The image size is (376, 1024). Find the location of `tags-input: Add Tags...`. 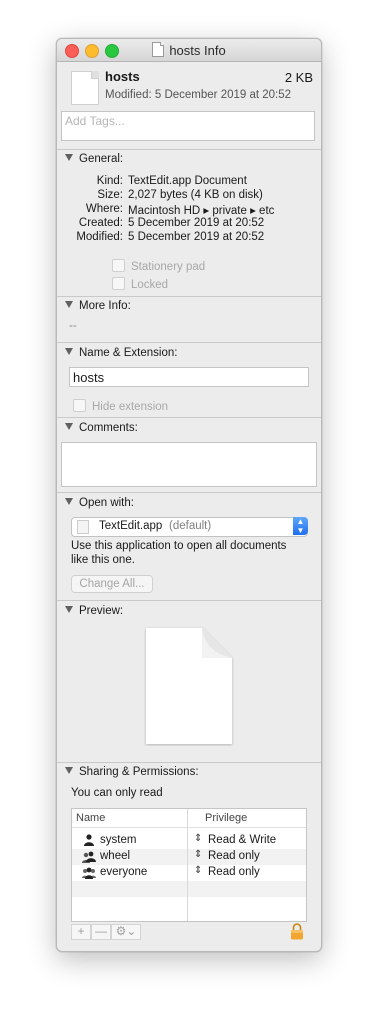

tags-input: Add Tags... is located at coordinates (188, 126).